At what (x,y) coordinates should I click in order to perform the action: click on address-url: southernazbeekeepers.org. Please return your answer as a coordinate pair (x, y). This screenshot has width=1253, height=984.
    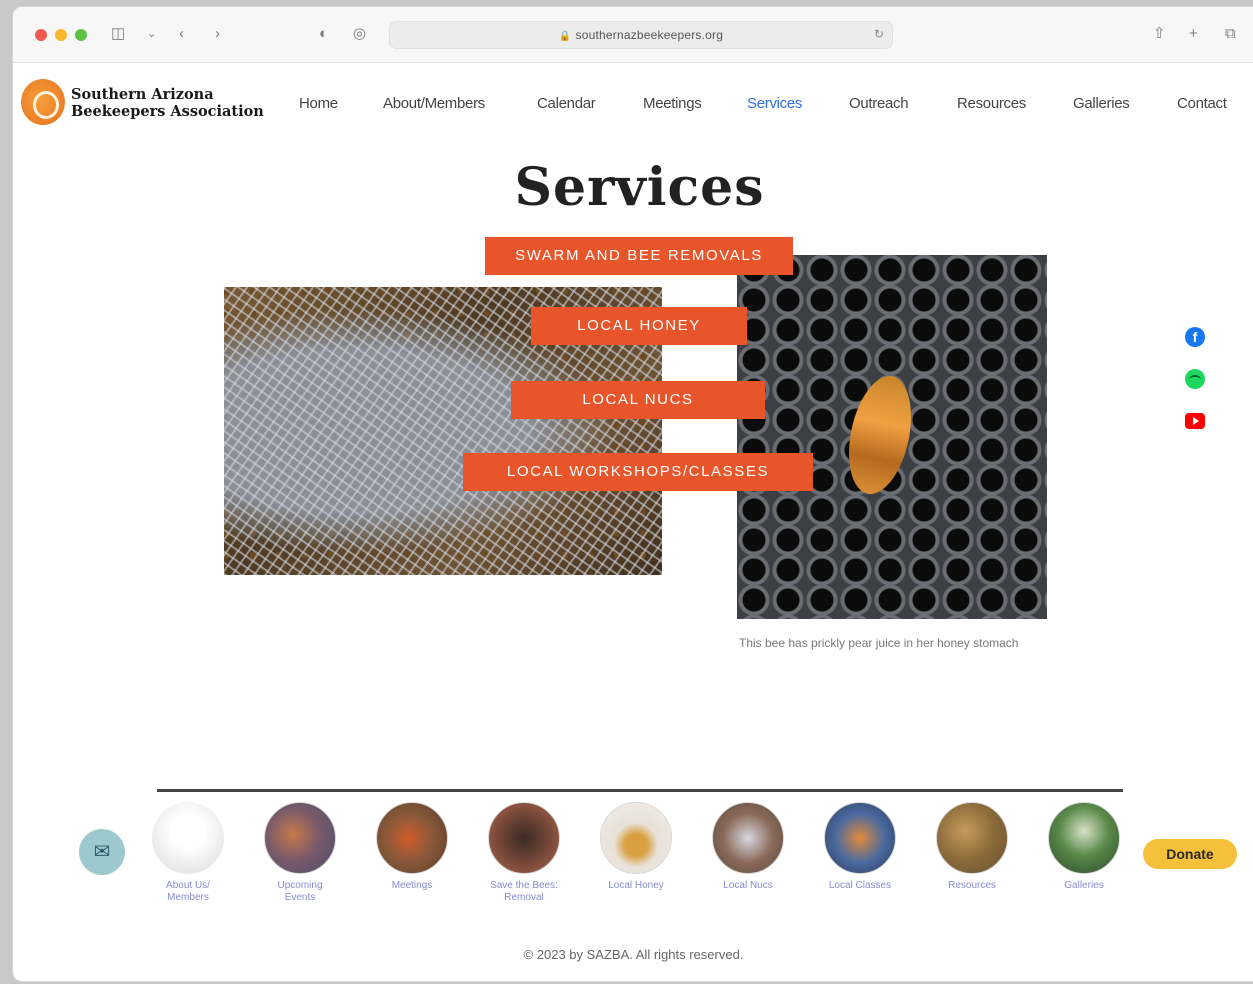
    Looking at the image, I should click on (649, 35).